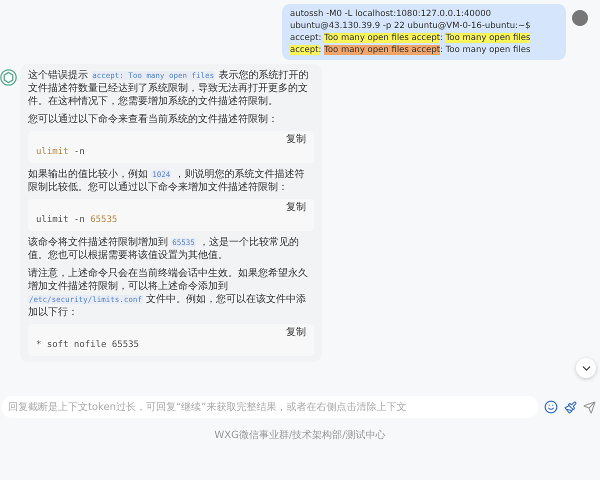 The width and height of the screenshot is (600, 480). I want to click on assistant-logo-icon, so click(8, 77).